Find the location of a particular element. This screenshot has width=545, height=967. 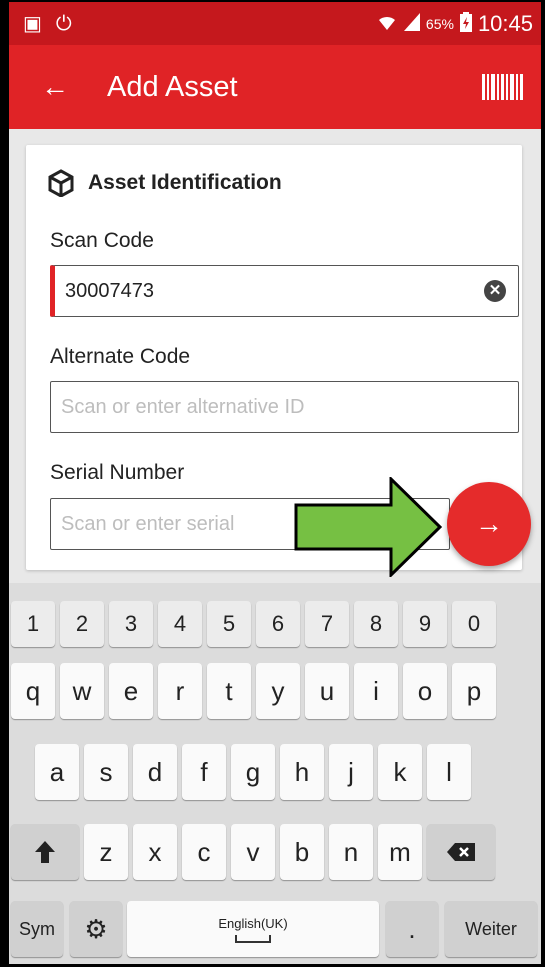

section-header: Asset Identification is located at coordinates (165, 183).